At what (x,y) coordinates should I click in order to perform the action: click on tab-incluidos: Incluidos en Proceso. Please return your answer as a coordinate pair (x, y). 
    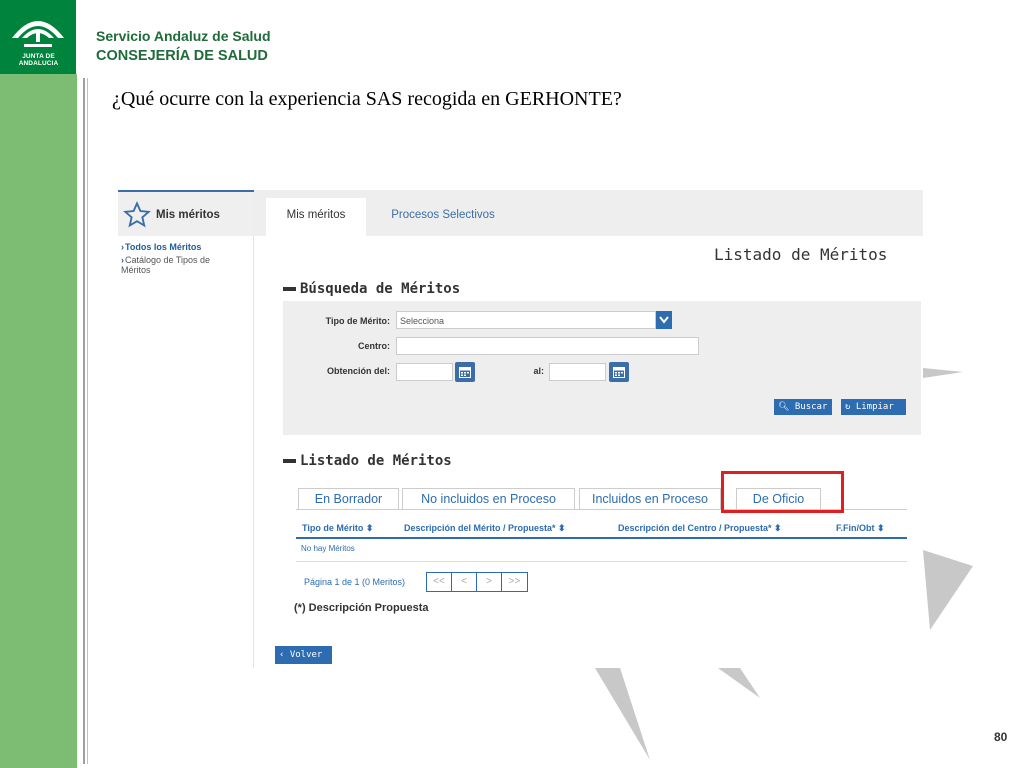
    Looking at the image, I should click on (650, 499).